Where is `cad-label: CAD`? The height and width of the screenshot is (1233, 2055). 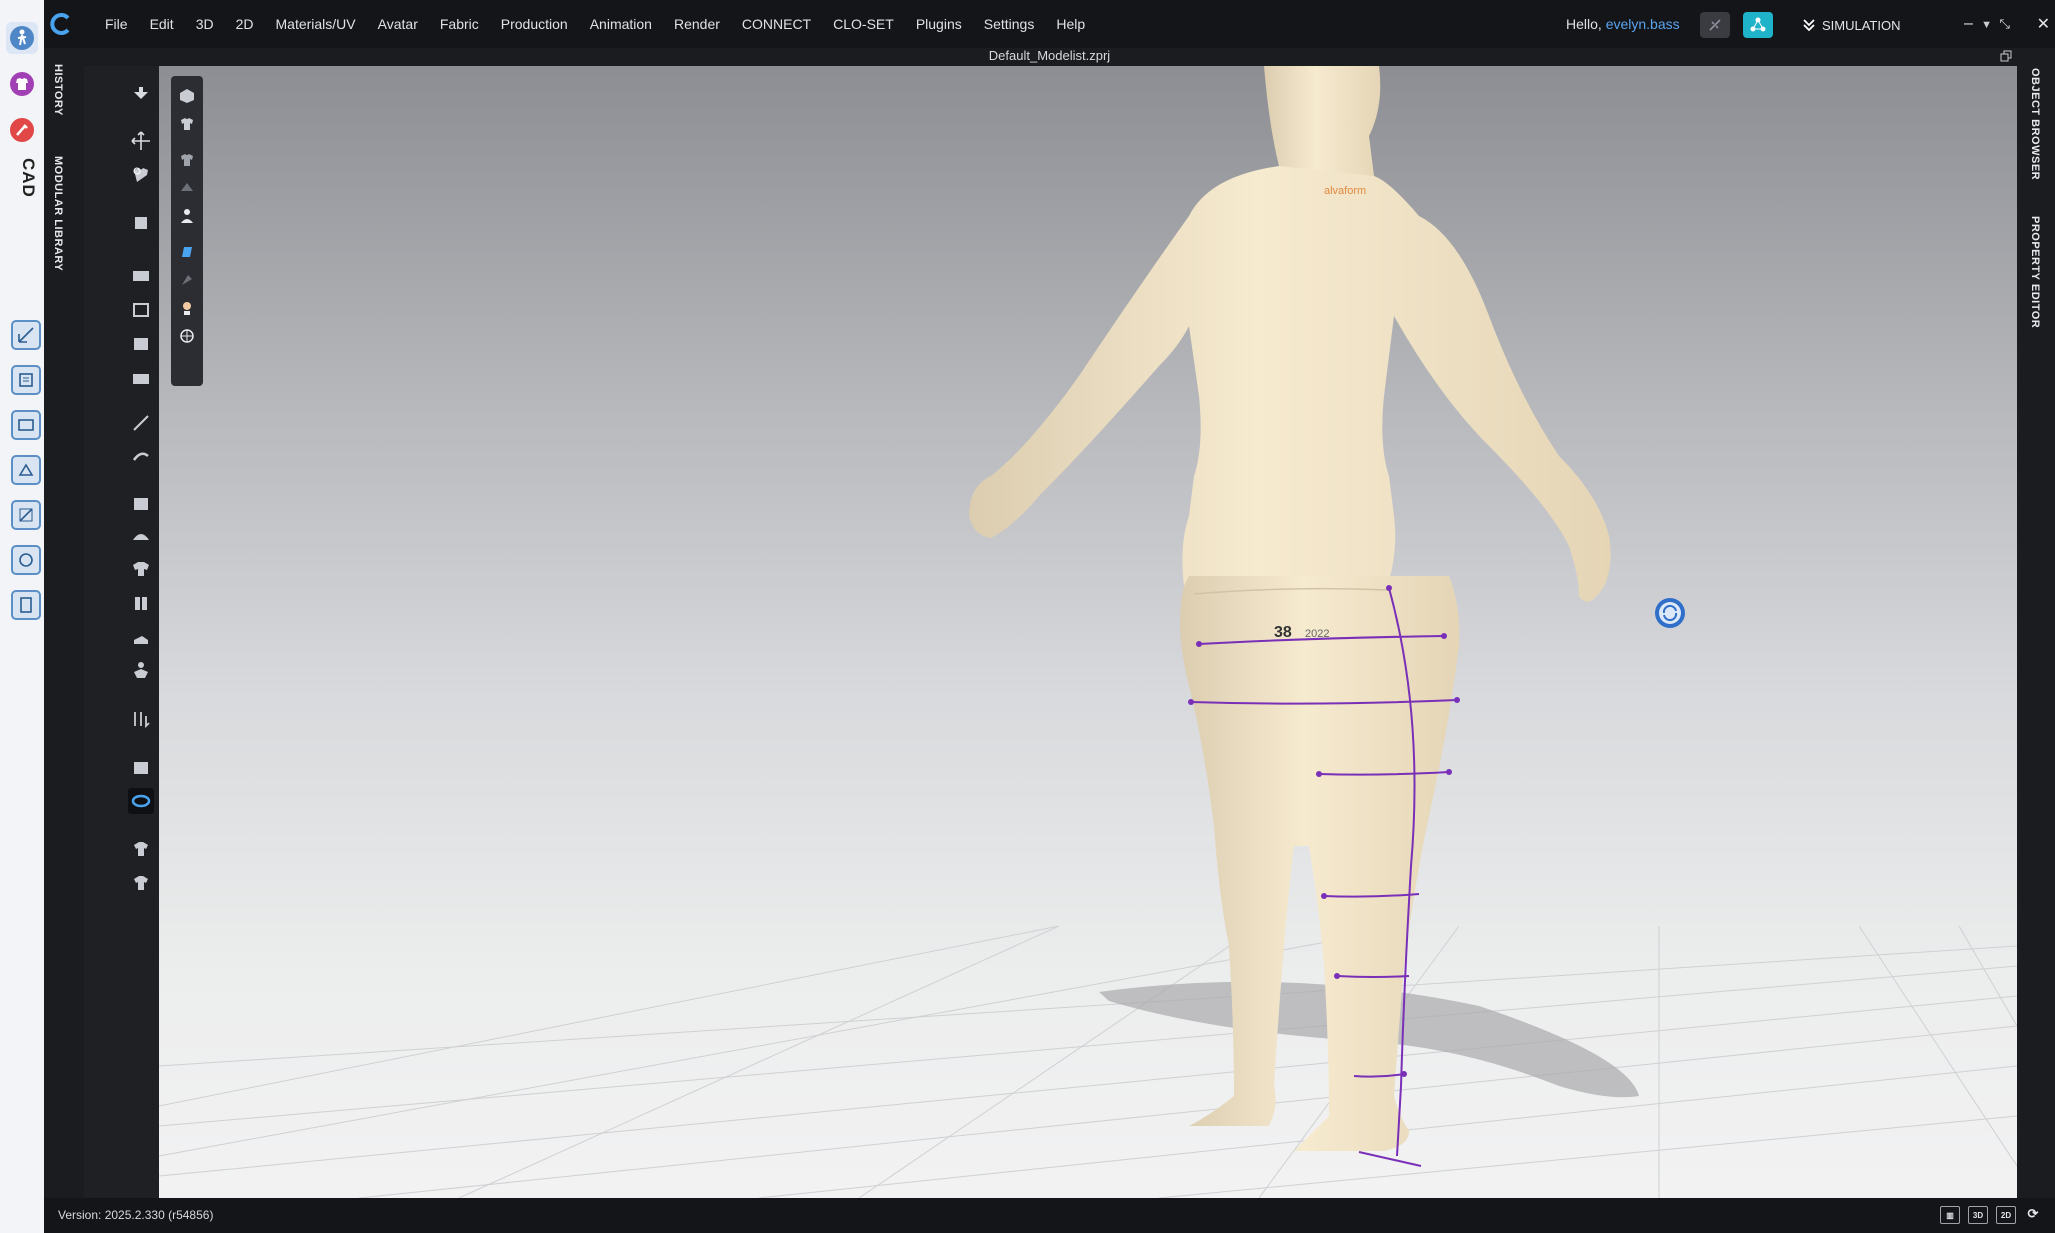
cad-label: CAD is located at coordinates (28, 178).